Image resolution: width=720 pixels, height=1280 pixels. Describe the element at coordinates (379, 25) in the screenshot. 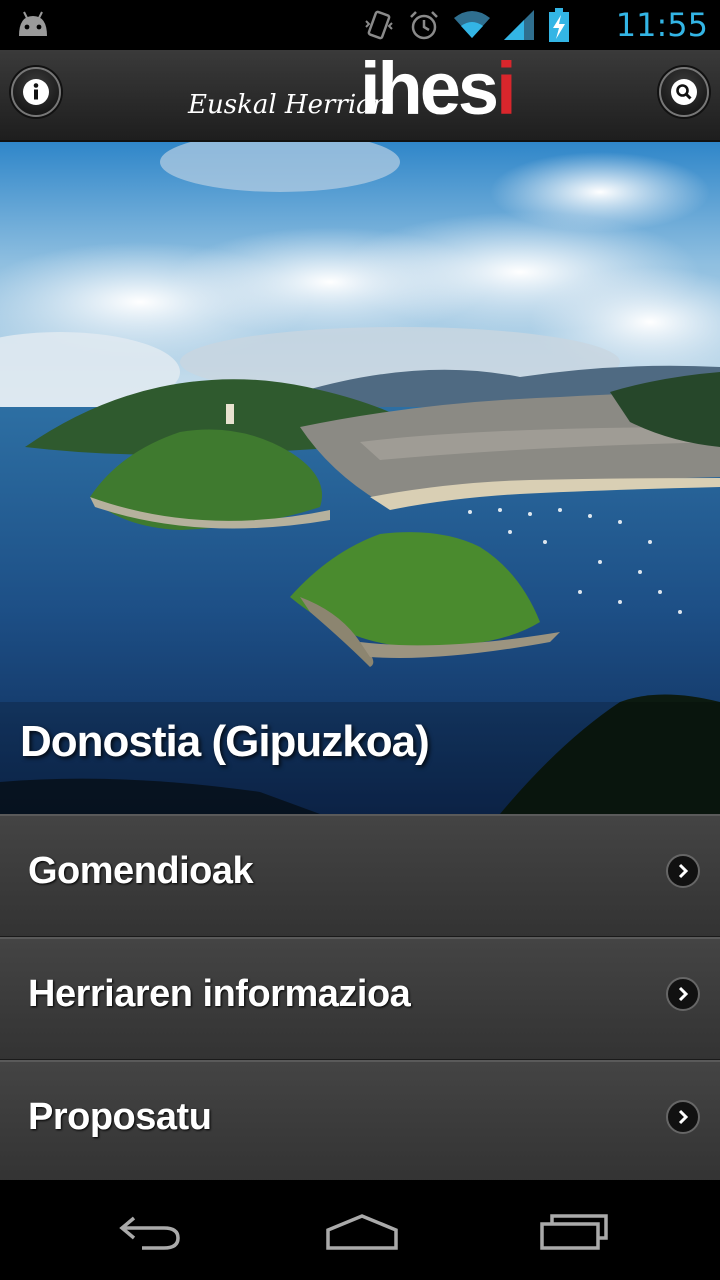

I see `vibrate-icon` at that location.